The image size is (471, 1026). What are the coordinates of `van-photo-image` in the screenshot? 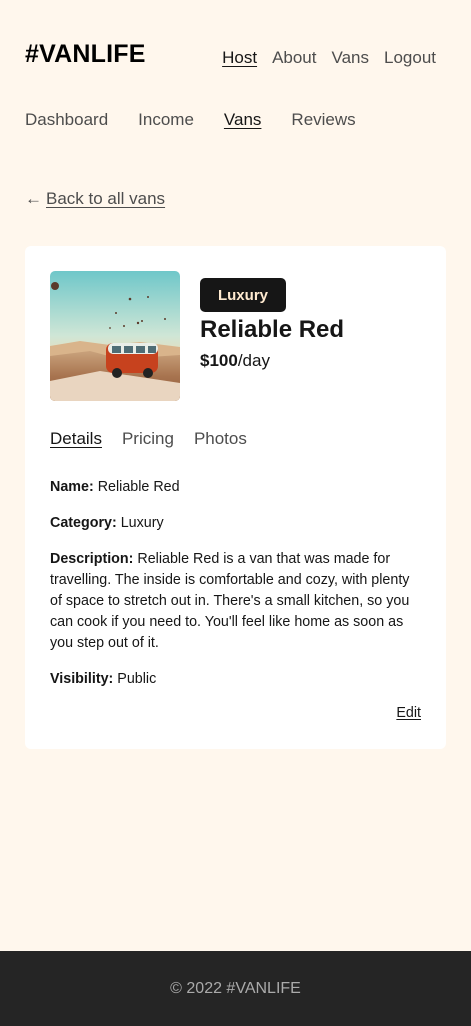 It's located at (115, 336).